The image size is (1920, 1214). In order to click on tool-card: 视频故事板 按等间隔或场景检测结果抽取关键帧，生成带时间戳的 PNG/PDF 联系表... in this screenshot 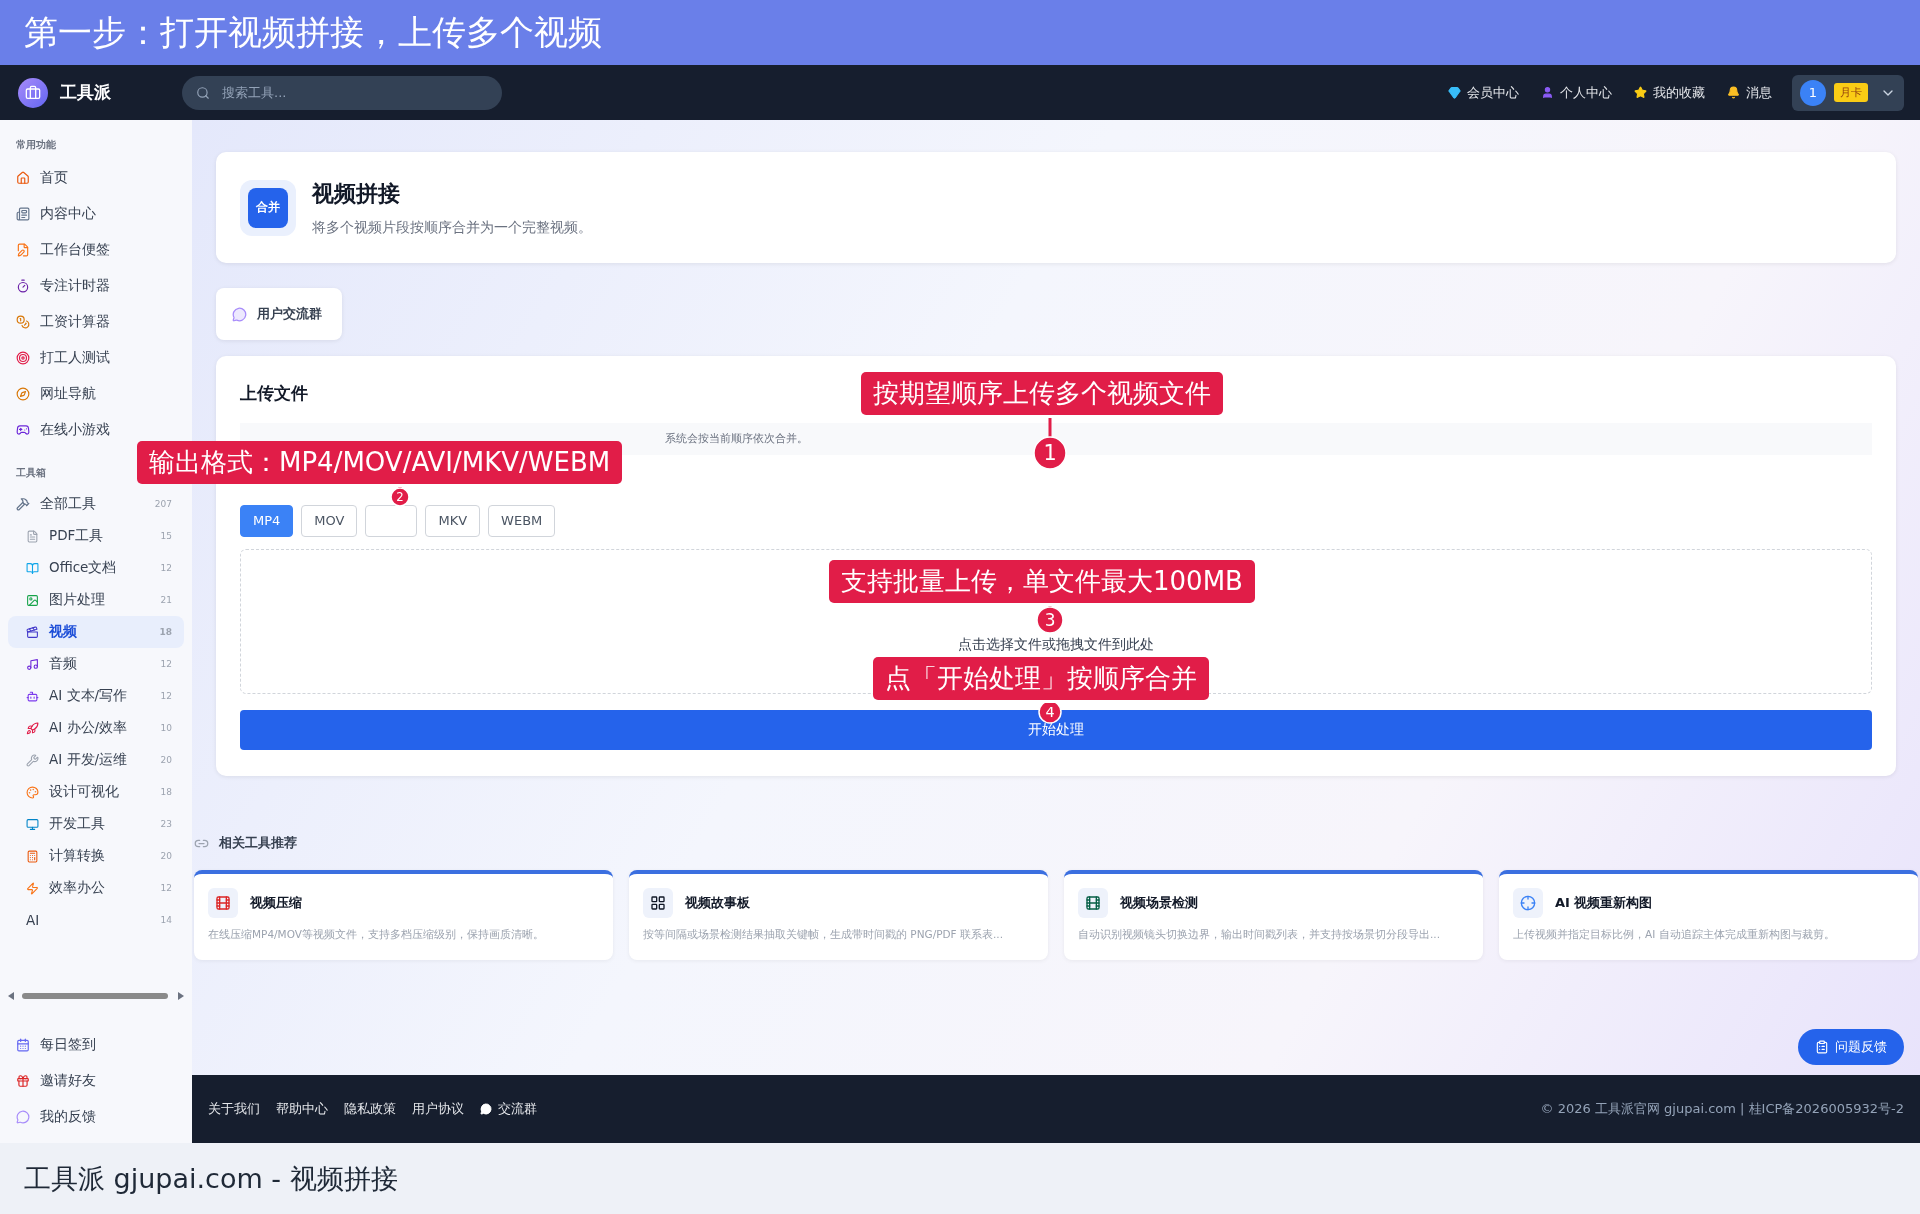, I will do `click(838, 915)`.